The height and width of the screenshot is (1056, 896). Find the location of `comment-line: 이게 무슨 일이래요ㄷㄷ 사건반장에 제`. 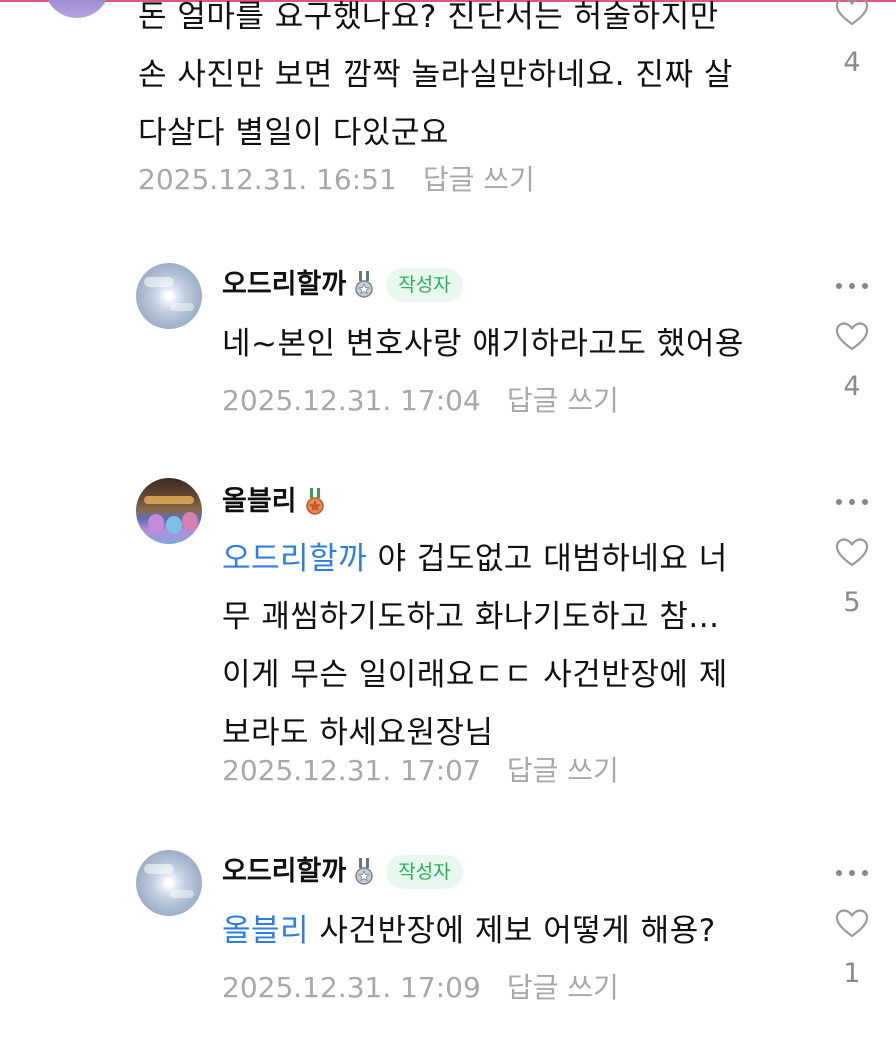

comment-line: 이게 무슨 일이래요ㄷㄷ 사건반장에 제 is located at coordinates (475, 675).